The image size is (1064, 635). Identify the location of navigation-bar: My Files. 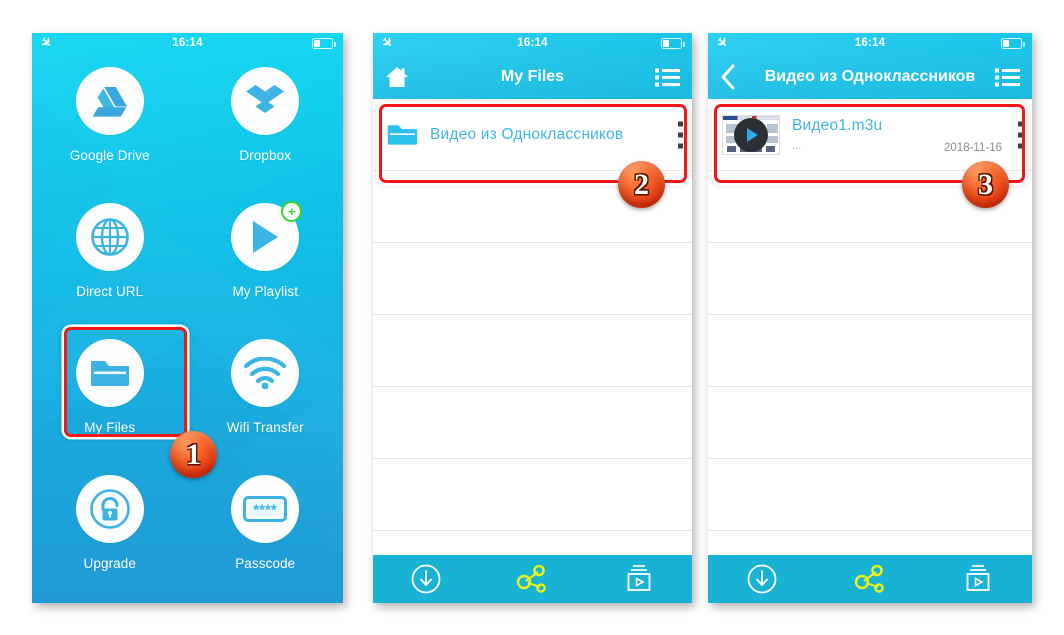
(532, 77).